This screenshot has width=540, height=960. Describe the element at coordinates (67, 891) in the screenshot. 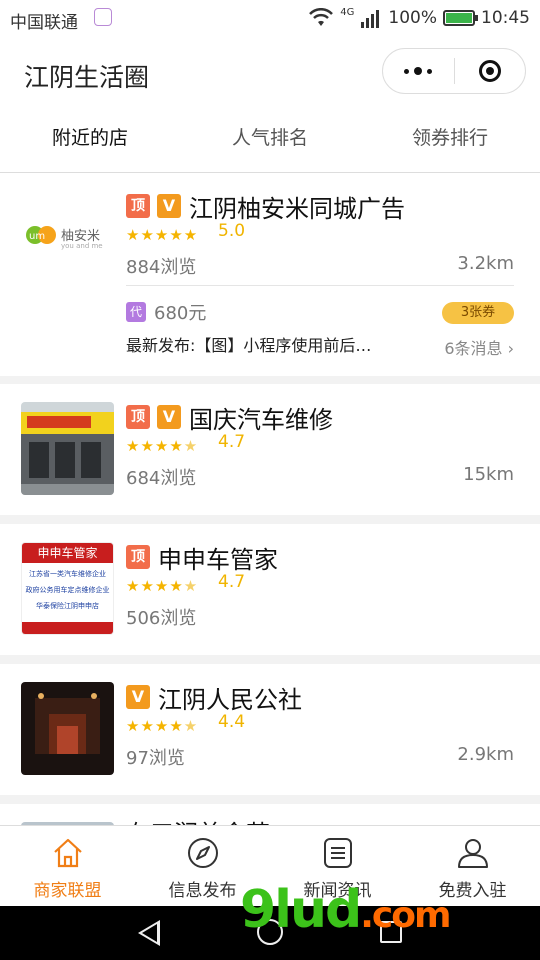

I see `tabbar-label: 商家联盟` at that location.